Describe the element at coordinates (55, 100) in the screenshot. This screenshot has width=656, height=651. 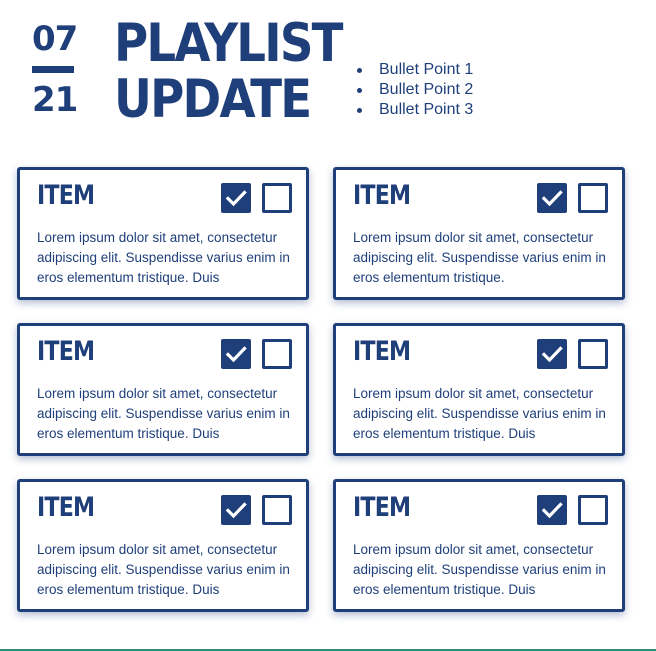
I see `date-day: 21` at that location.